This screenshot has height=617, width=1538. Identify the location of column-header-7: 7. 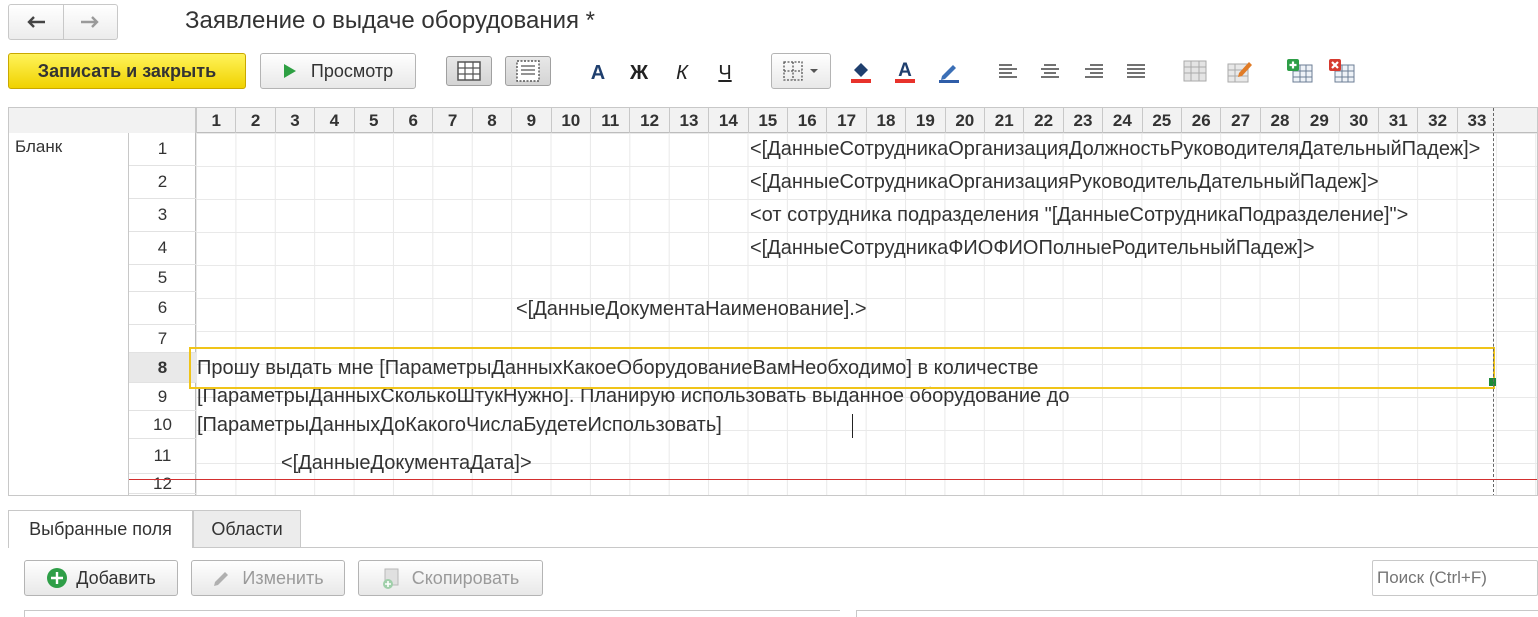
(451, 120).